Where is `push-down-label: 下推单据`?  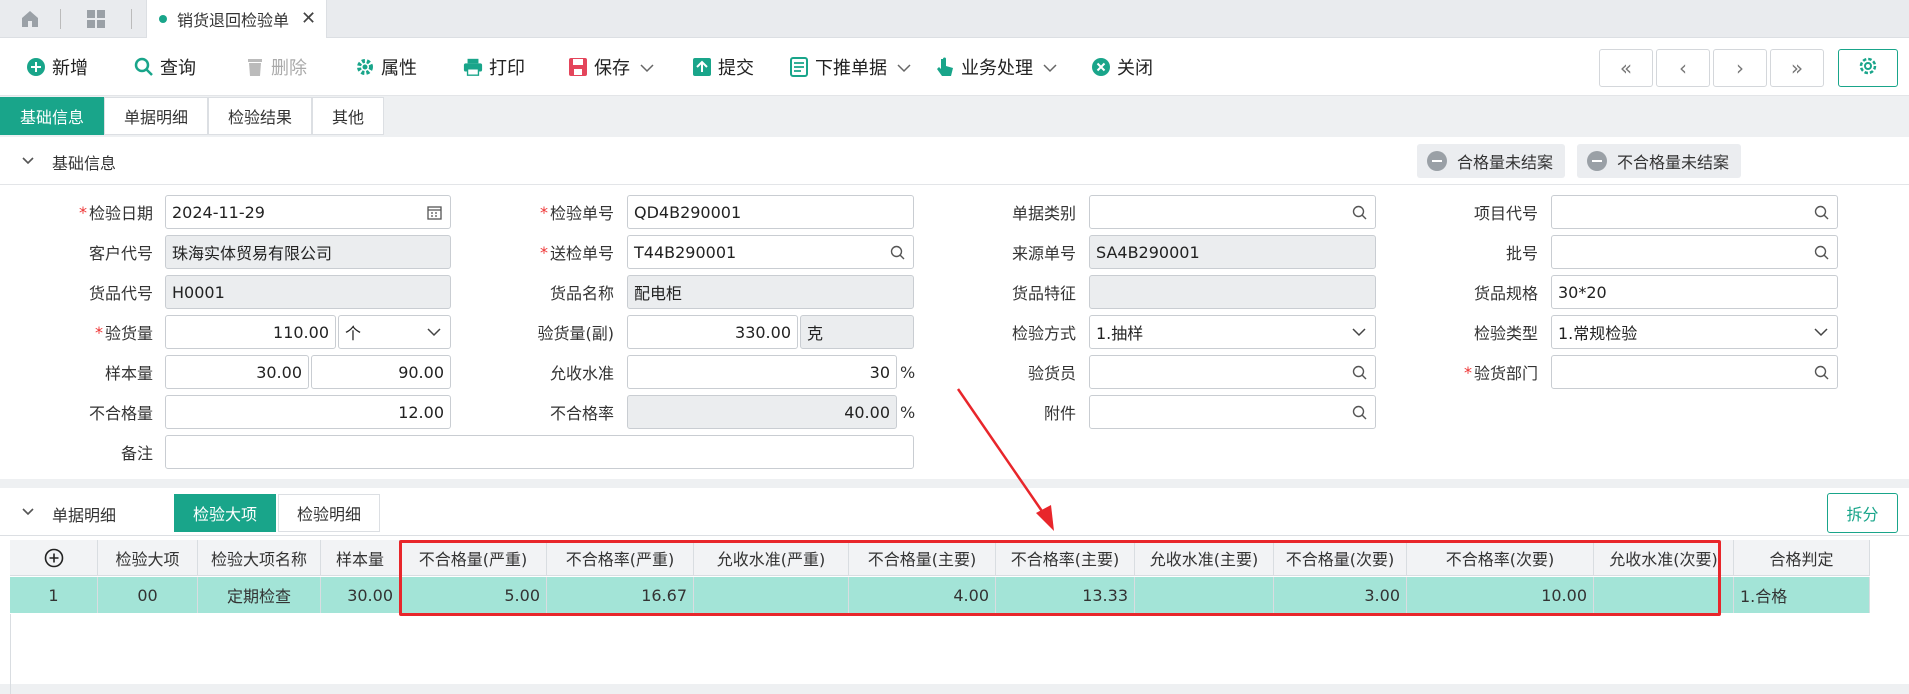
push-down-label: 下推单据 is located at coordinates (851, 68).